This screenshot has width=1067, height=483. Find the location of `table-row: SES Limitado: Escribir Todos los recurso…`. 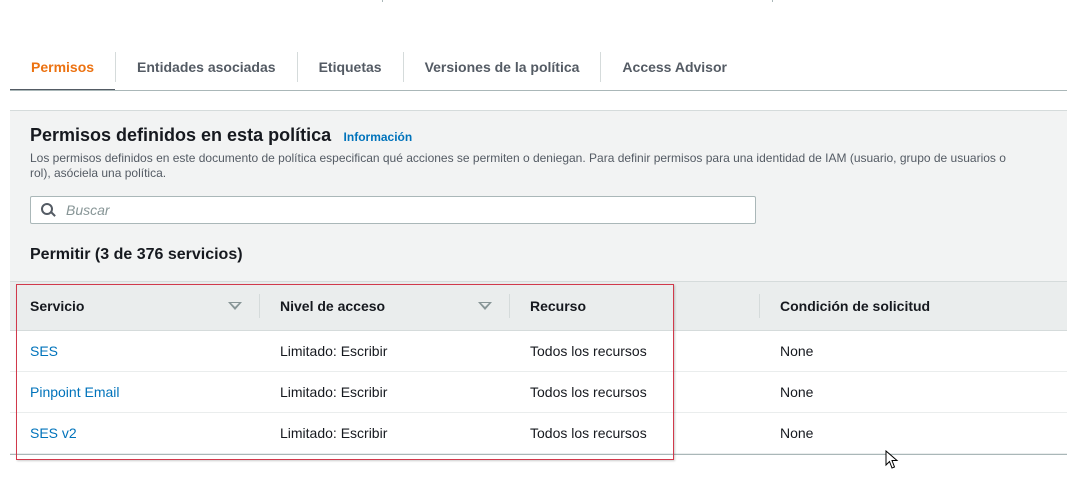

table-row: SES Limitado: Escribir Todos los recurso… is located at coordinates (538, 351).